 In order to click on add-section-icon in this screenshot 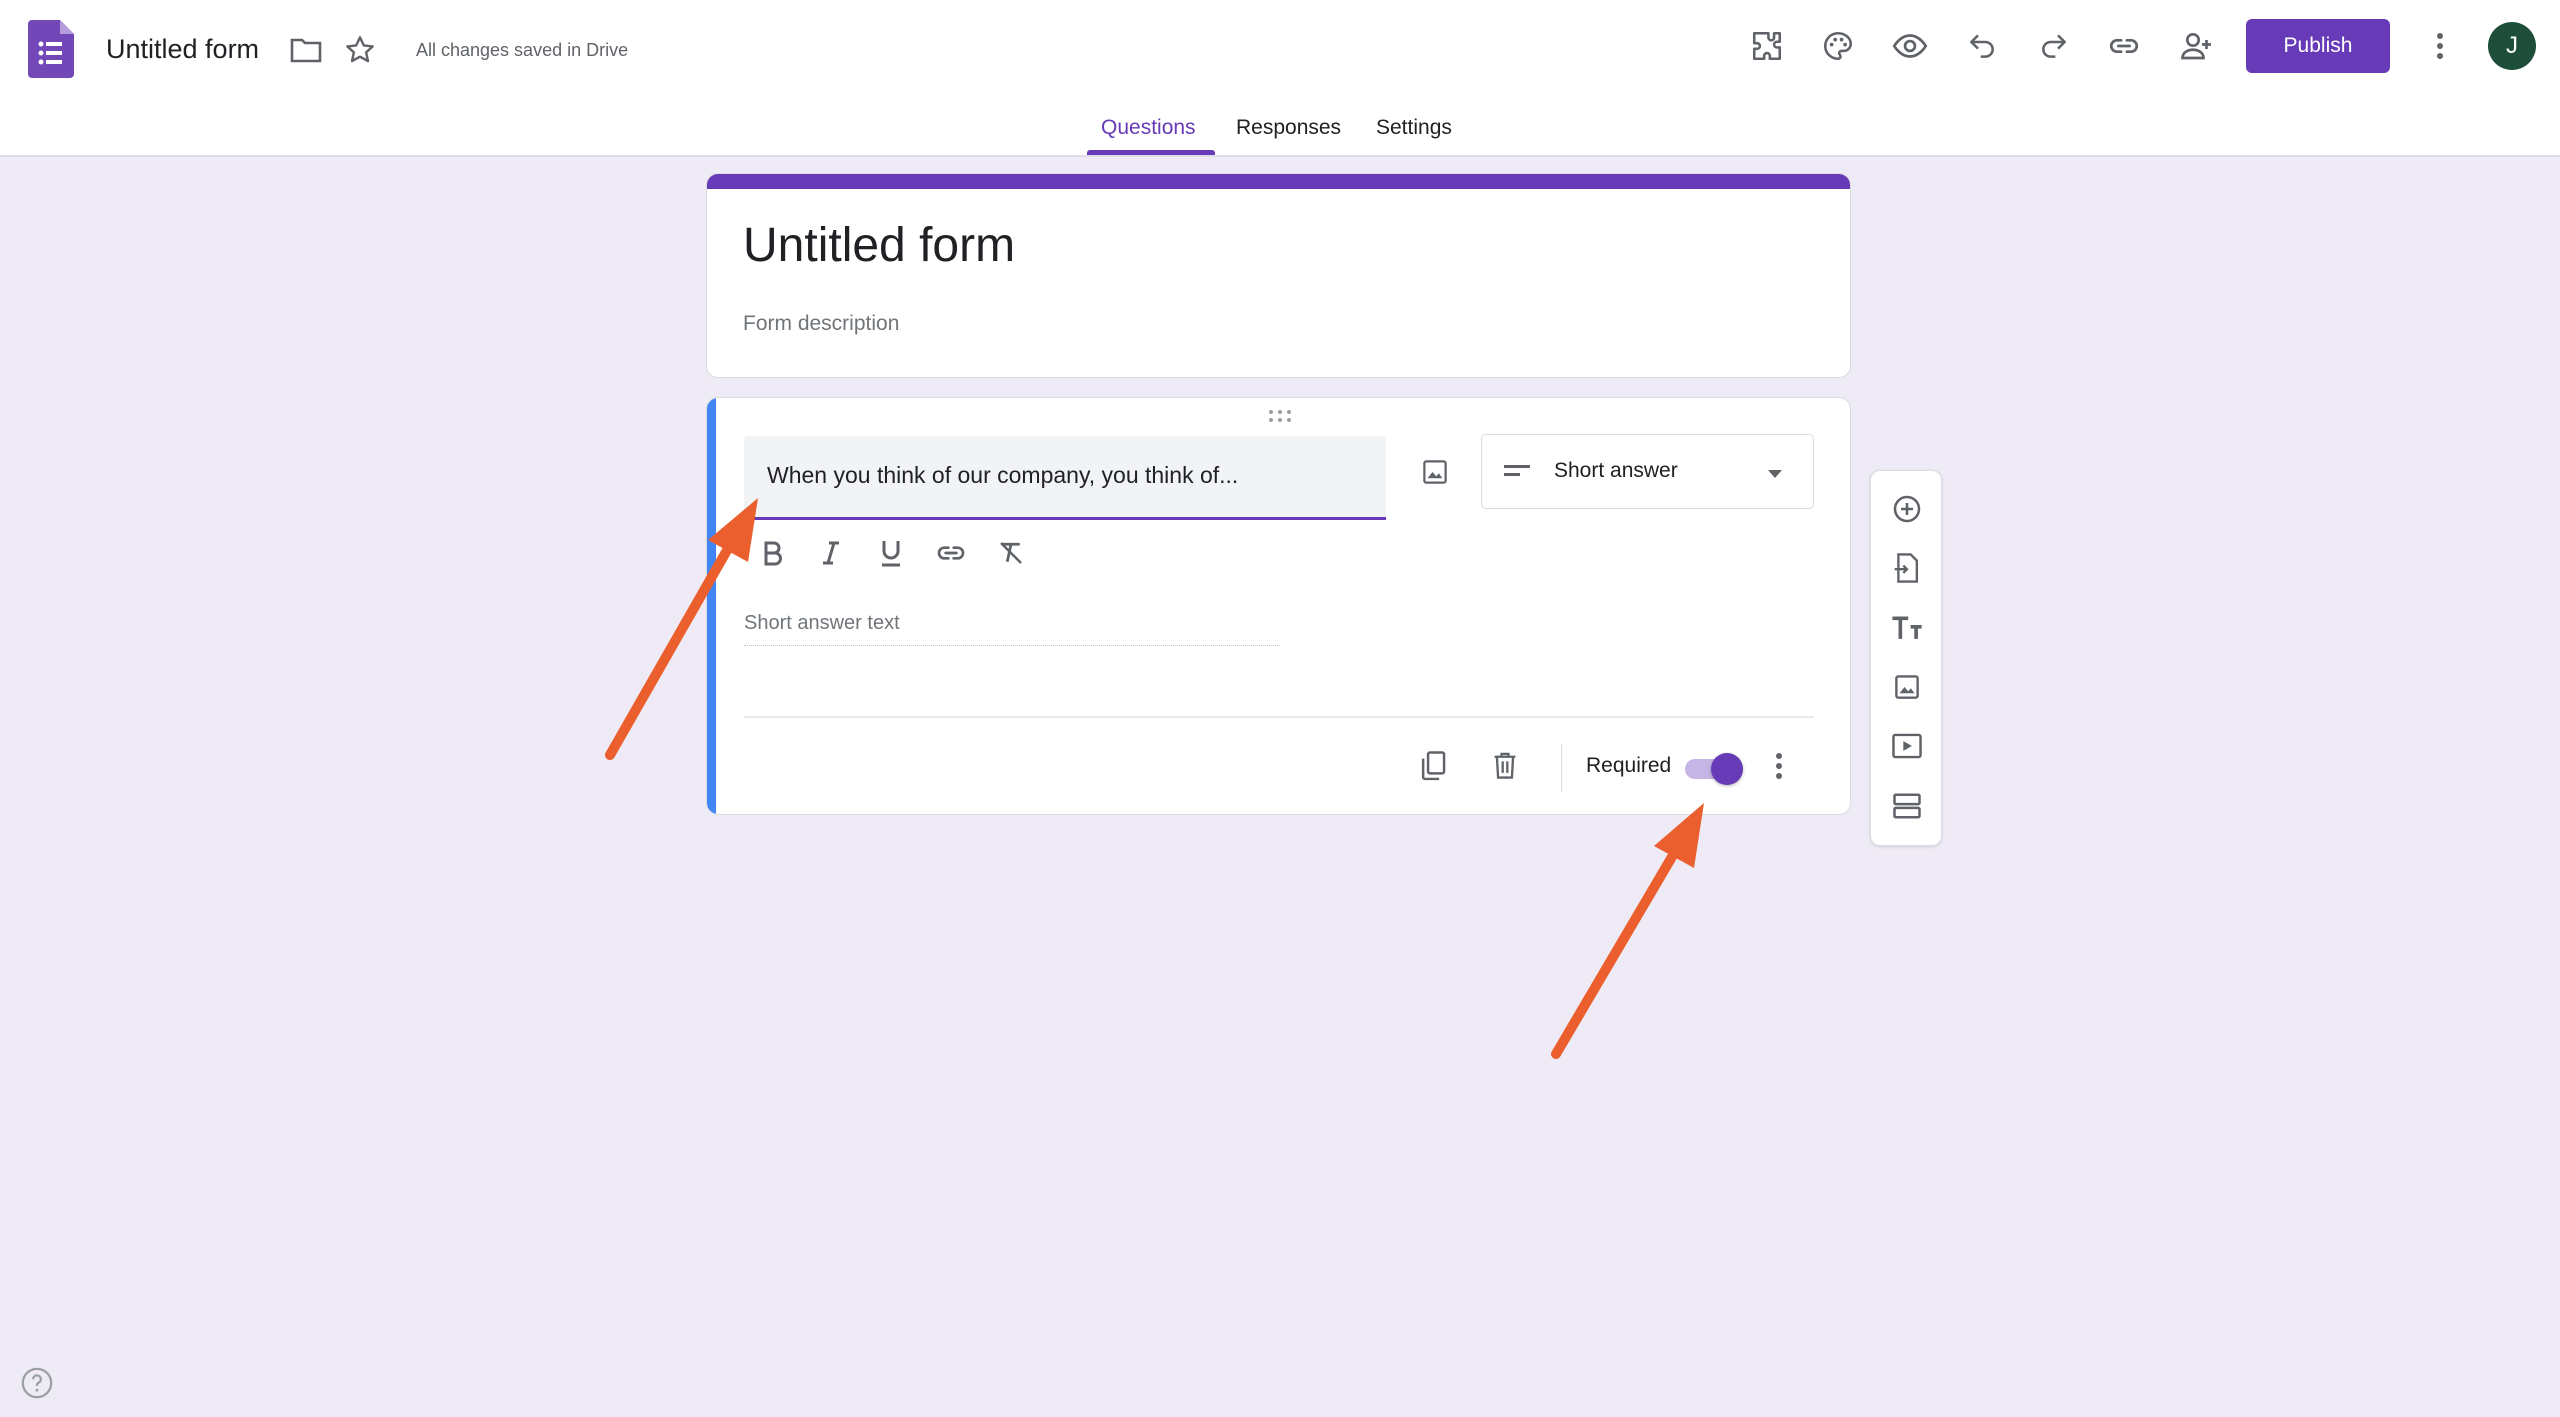, I will do `click(1907, 806)`.